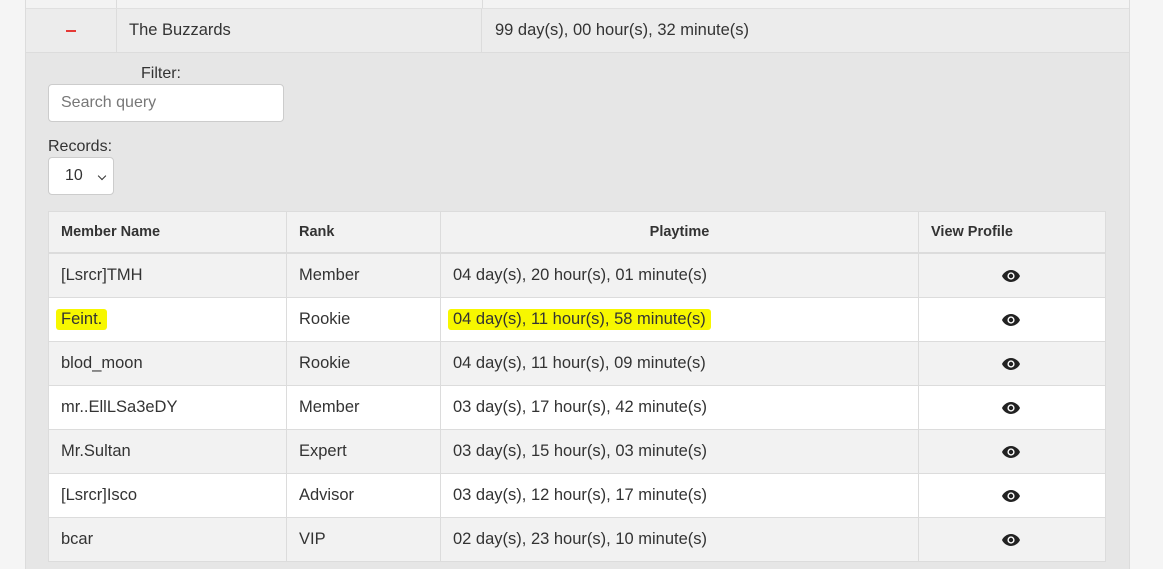 The image size is (1163, 569). I want to click on member-playtime: 04 day(s), 11 hour(s), 09 minute(s), so click(579, 363).